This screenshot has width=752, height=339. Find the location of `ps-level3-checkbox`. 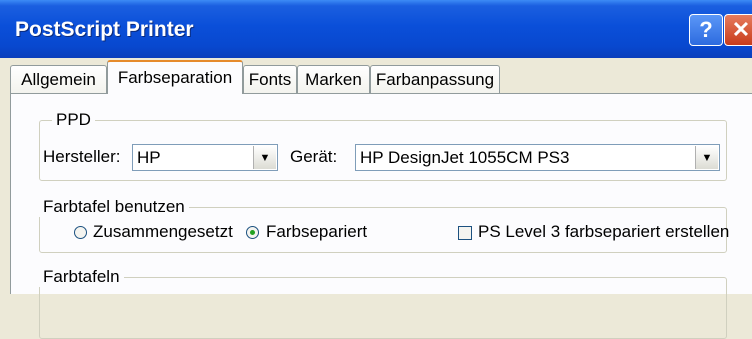

ps-level3-checkbox is located at coordinates (465, 233).